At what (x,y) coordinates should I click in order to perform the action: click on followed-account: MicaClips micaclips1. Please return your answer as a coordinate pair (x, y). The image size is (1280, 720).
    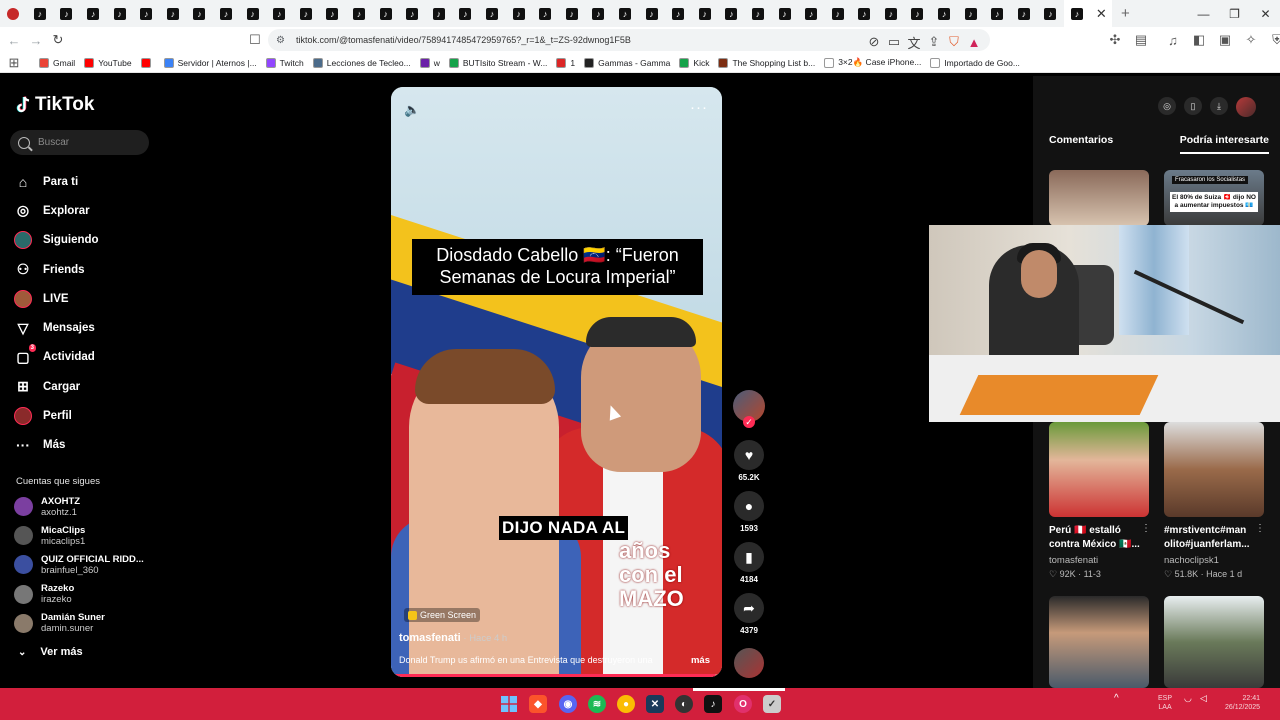
    Looking at the image, I should click on (84, 535).